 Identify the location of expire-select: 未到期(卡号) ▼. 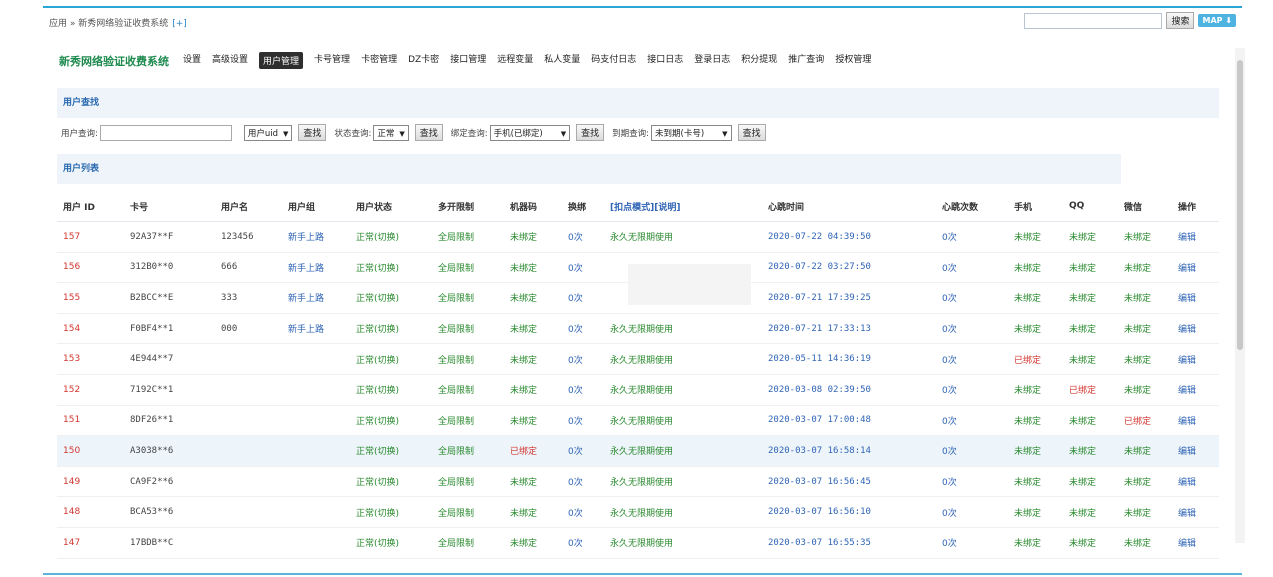
(691, 132).